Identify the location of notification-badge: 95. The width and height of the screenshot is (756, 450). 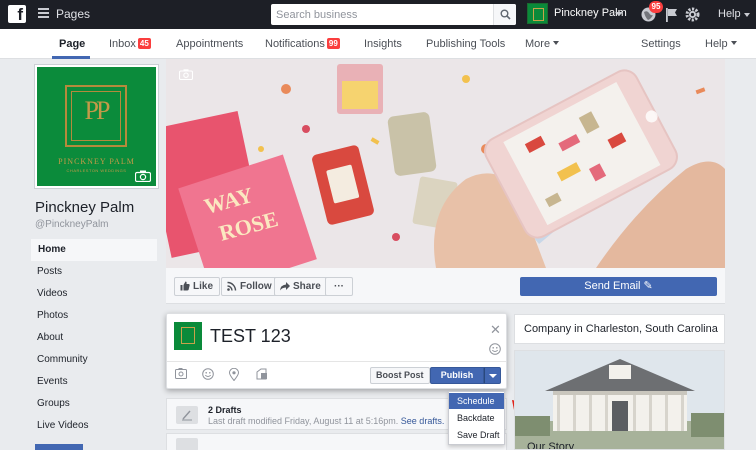
(656, 7).